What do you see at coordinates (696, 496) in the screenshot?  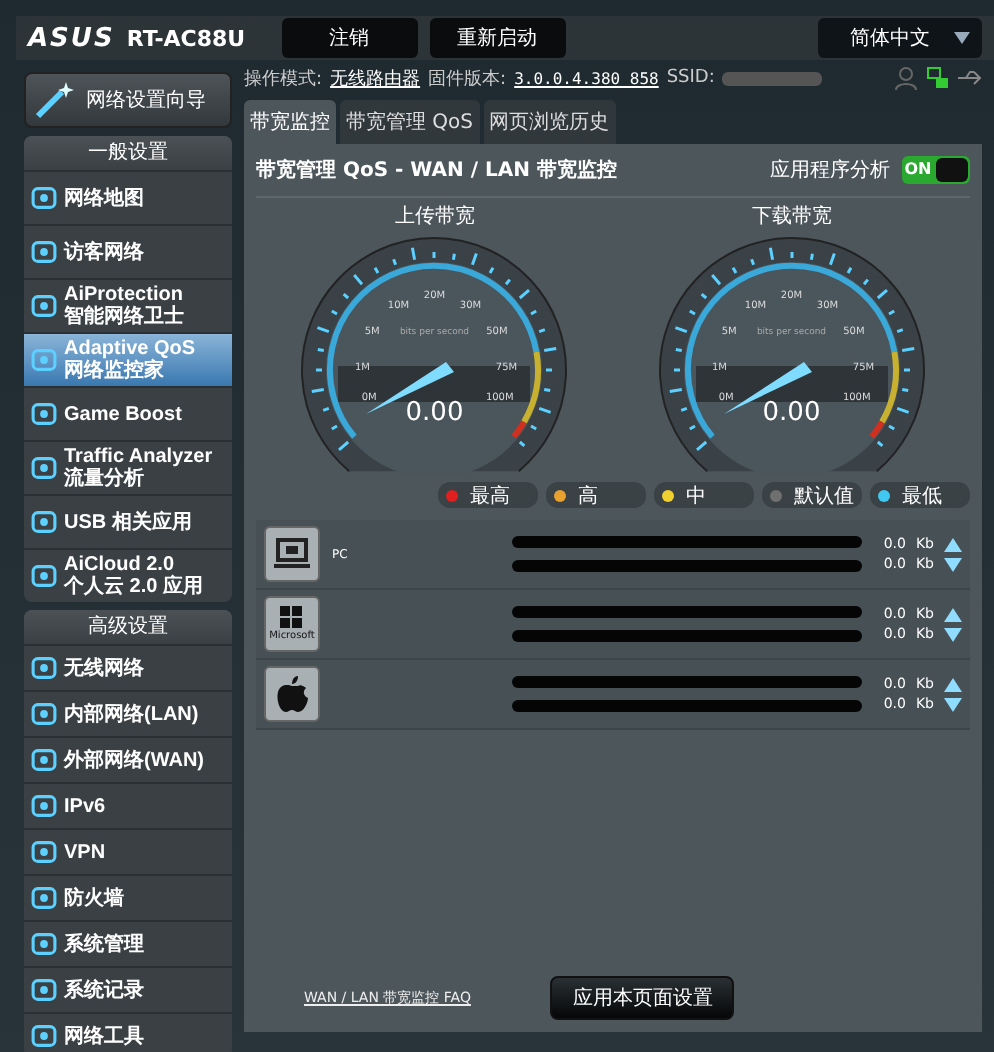 I see `priority-label: 中` at bounding box center [696, 496].